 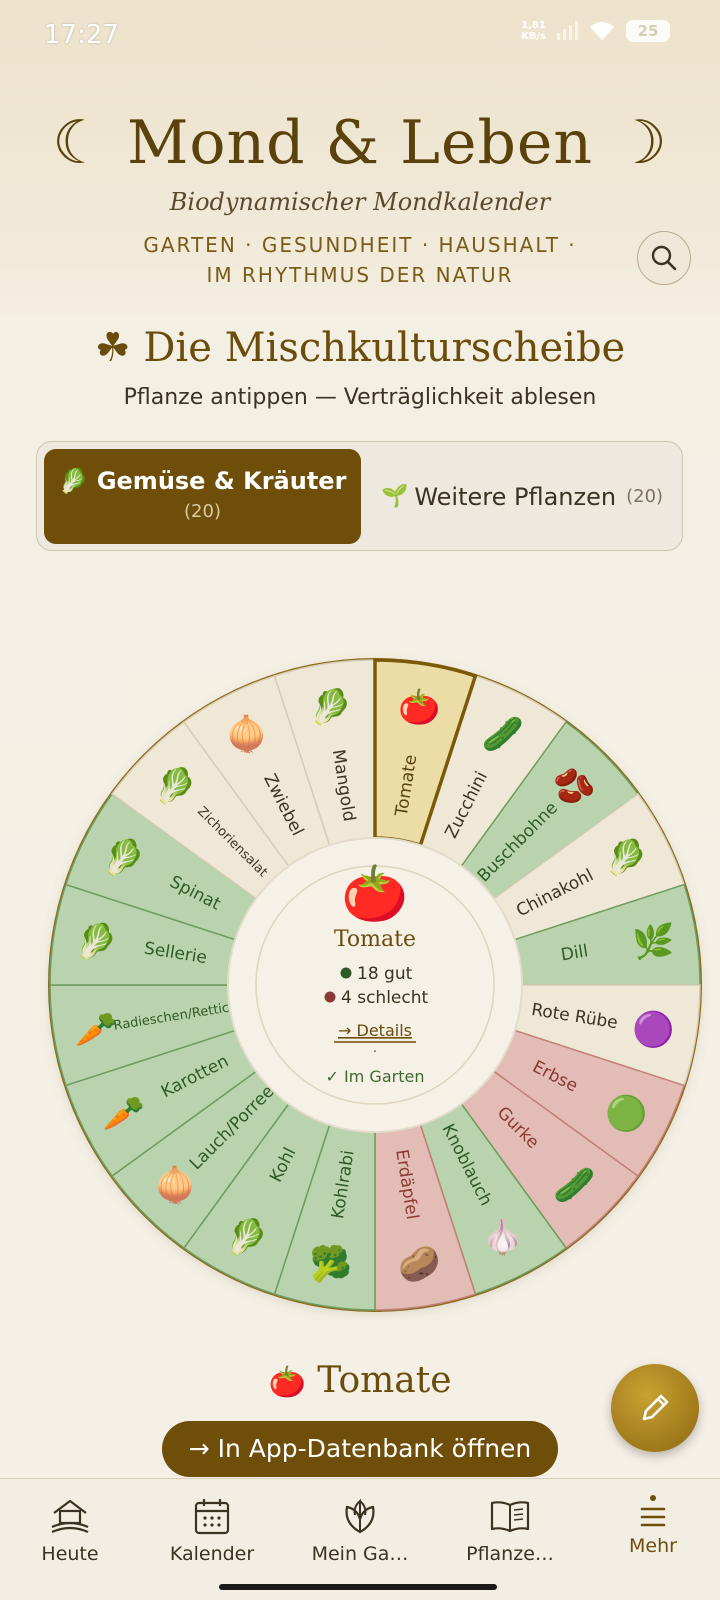 What do you see at coordinates (385, 998) in the screenshot?
I see `center-bad-count: 4 schlecht` at bounding box center [385, 998].